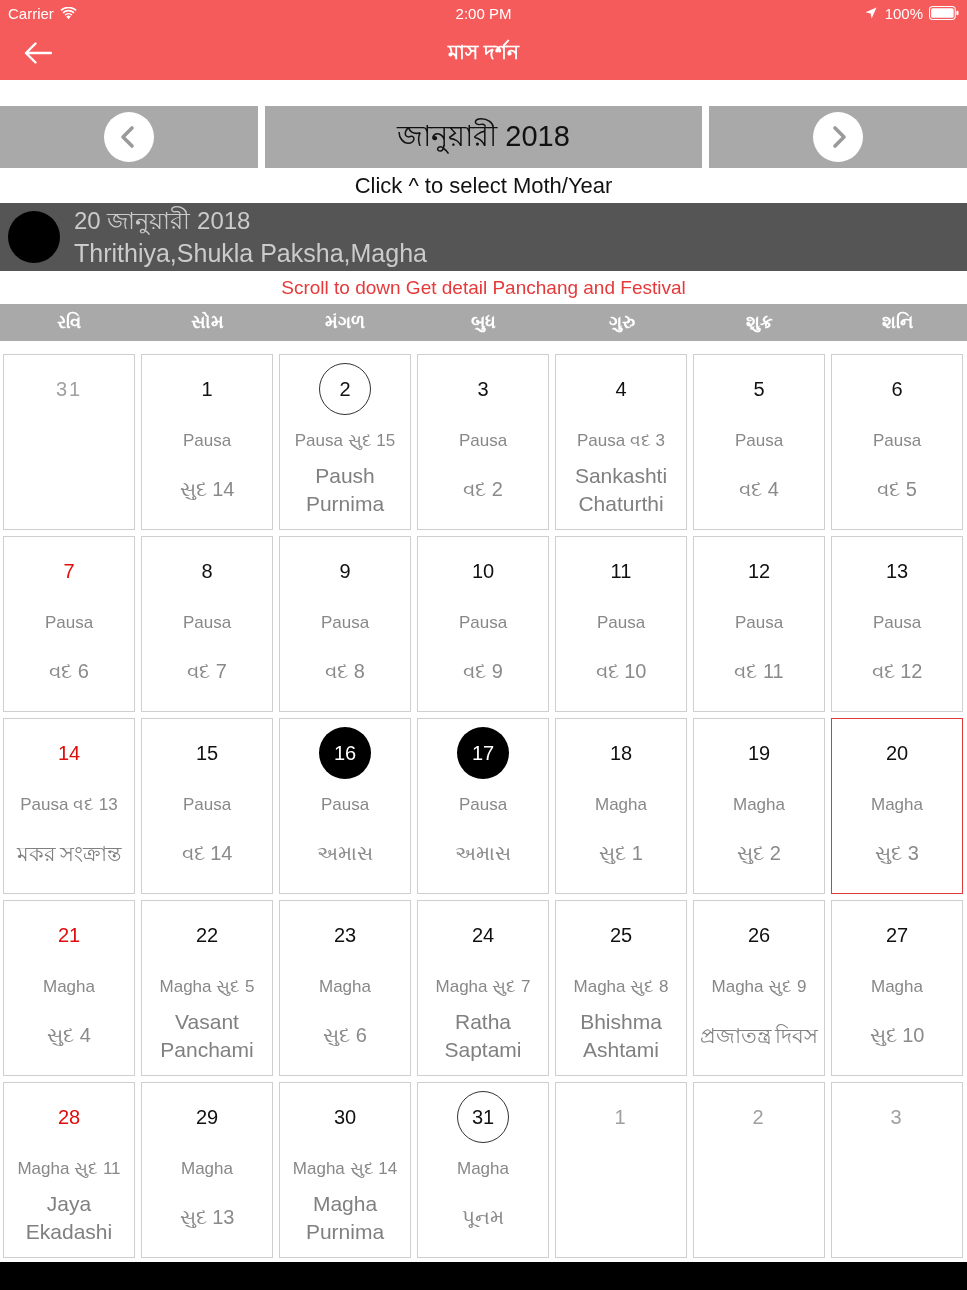  I want to click on day-cell: 2 Pausa સુદ 15 Paush Purnima, so click(345, 442).